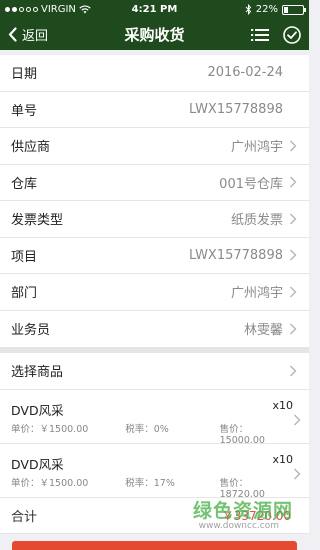  I want to click on total-row: 合计 ￥33720.00, so click(154, 516).